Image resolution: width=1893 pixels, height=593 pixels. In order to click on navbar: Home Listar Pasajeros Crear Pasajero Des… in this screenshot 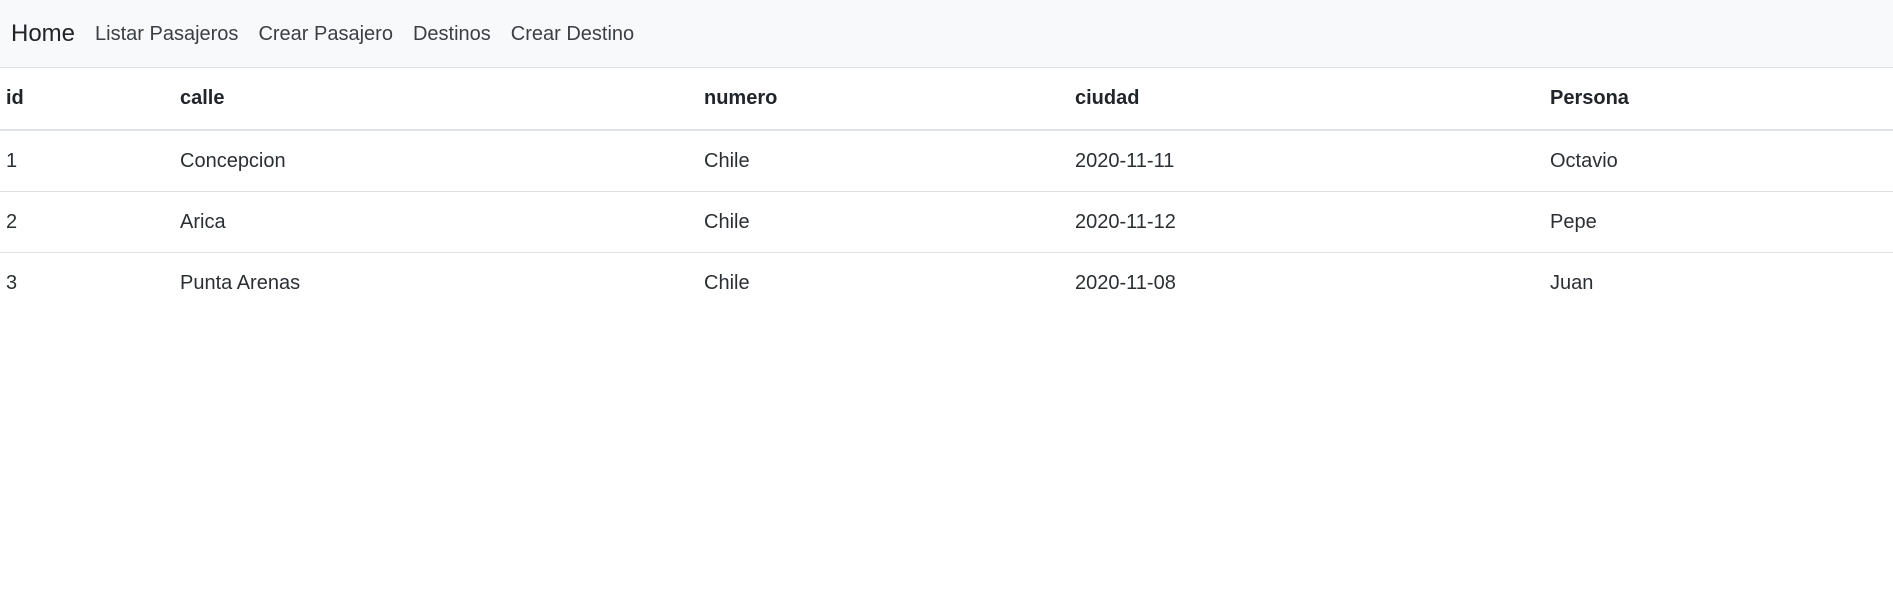, I will do `click(946, 34)`.